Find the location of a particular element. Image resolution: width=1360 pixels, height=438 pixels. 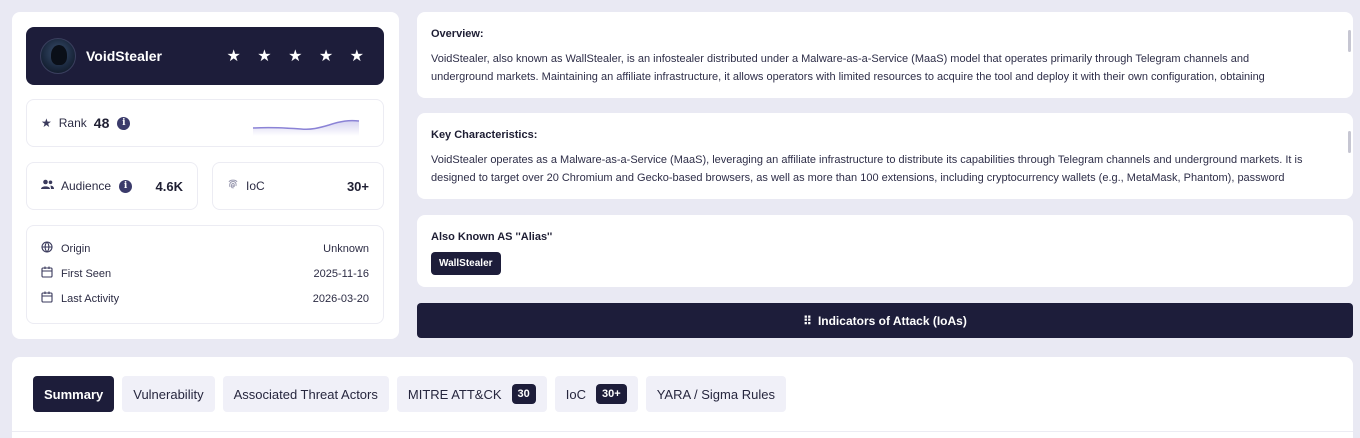

first-seen-label: First Seen is located at coordinates (86, 273).